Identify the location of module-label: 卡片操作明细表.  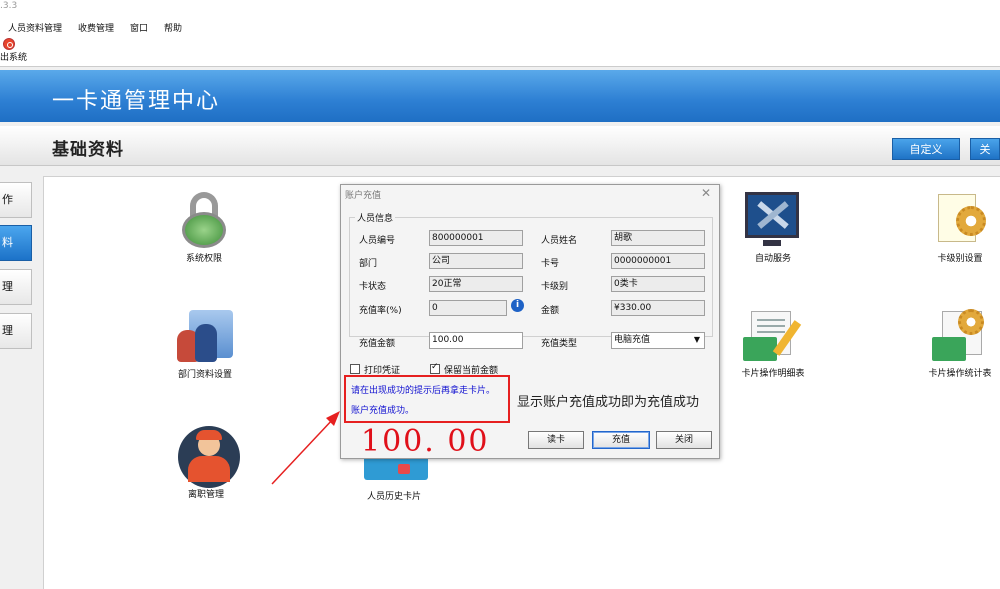
(773, 374).